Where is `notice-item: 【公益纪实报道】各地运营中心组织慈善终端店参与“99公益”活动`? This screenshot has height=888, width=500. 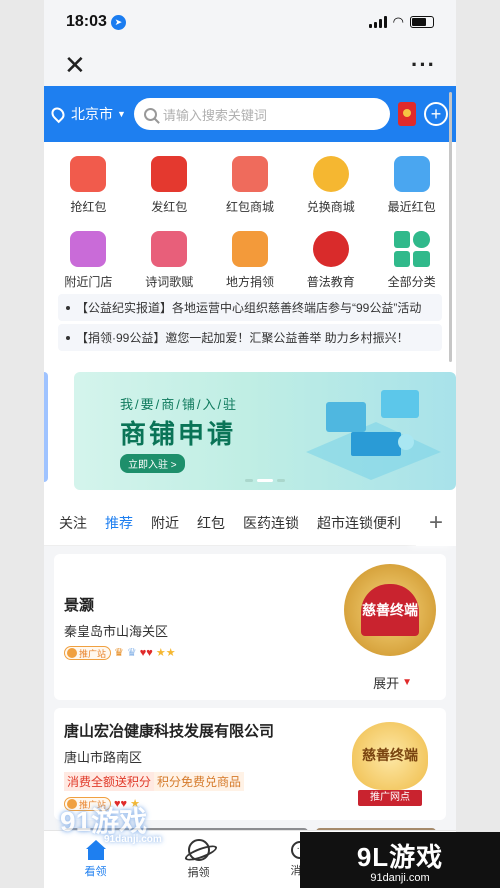
notice-item: 【公益纪实报道】各地运营中心组织慈善终端店参与“99公益”活动 is located at coordinates (250, 307).